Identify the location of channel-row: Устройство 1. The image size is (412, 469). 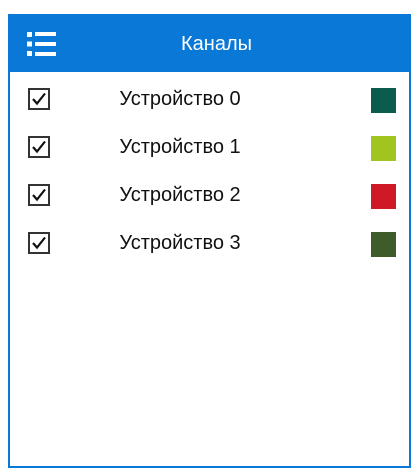
(209, 158).